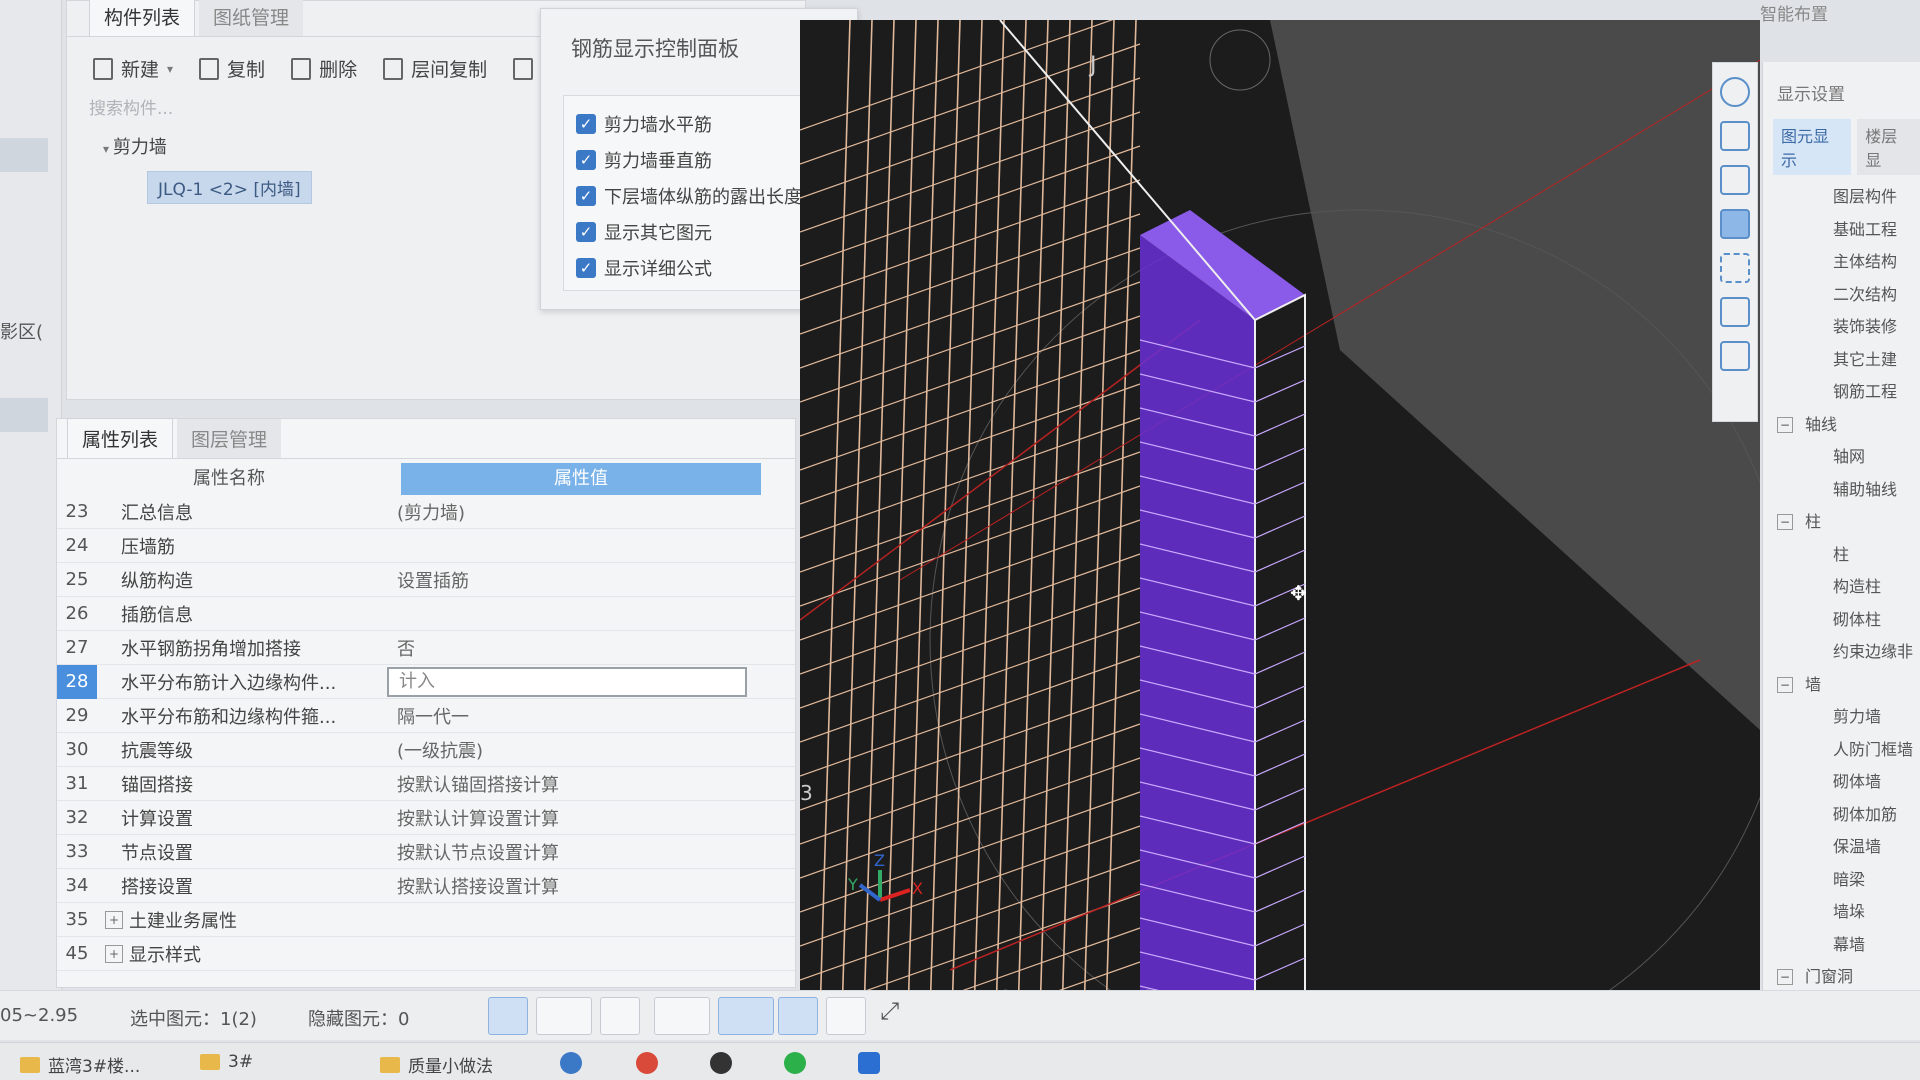 The height and width of the screenshot is (1080, 1920). Describe the element at coordinates (426, 784) in the screenshot. I see `property-row: 31 锚固搭接 按默认锚固搭接计算` at that location.